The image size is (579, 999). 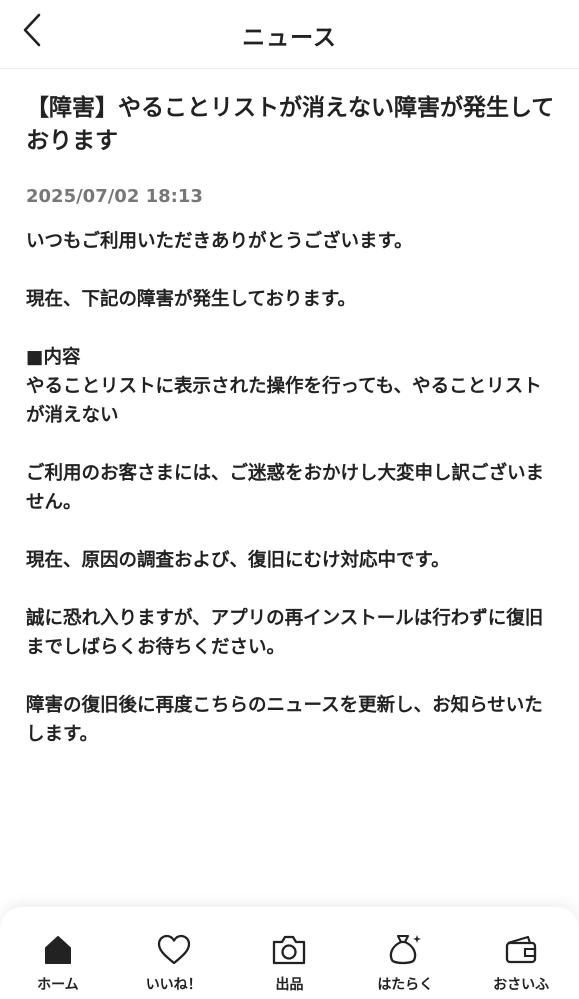 I want to click on nav-sell: 出品, so click(x=290, y=953).